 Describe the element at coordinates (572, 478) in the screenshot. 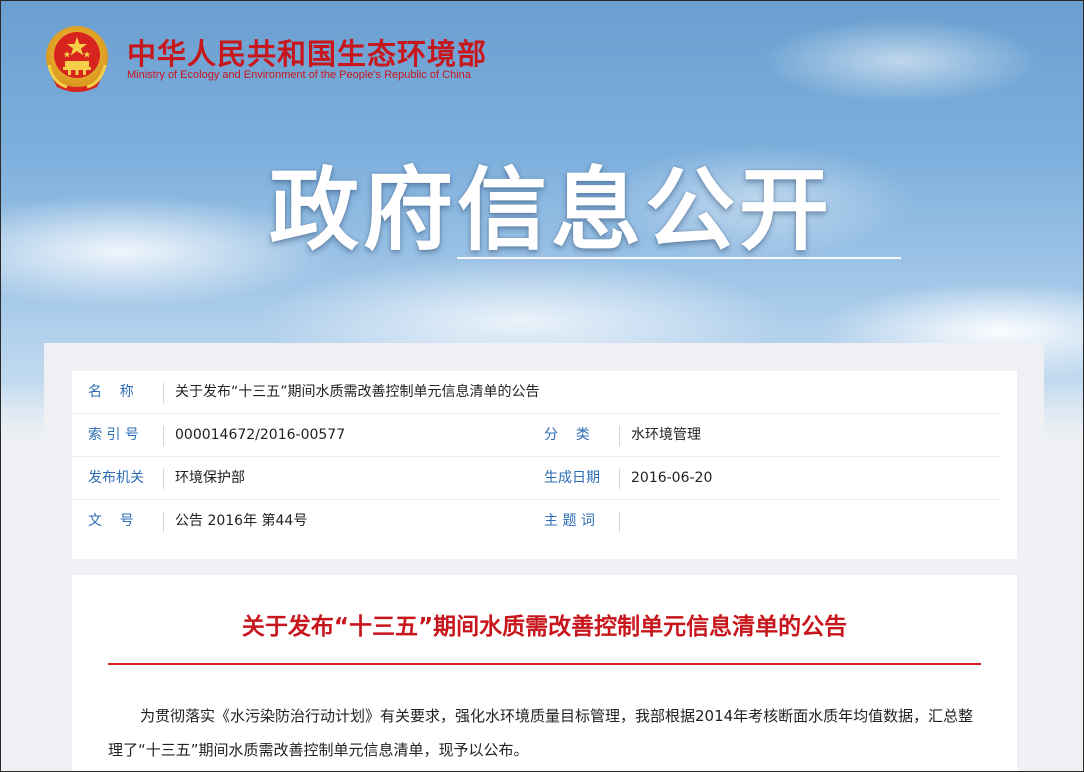

I see `meta-label-date: 生成日期` at that location.